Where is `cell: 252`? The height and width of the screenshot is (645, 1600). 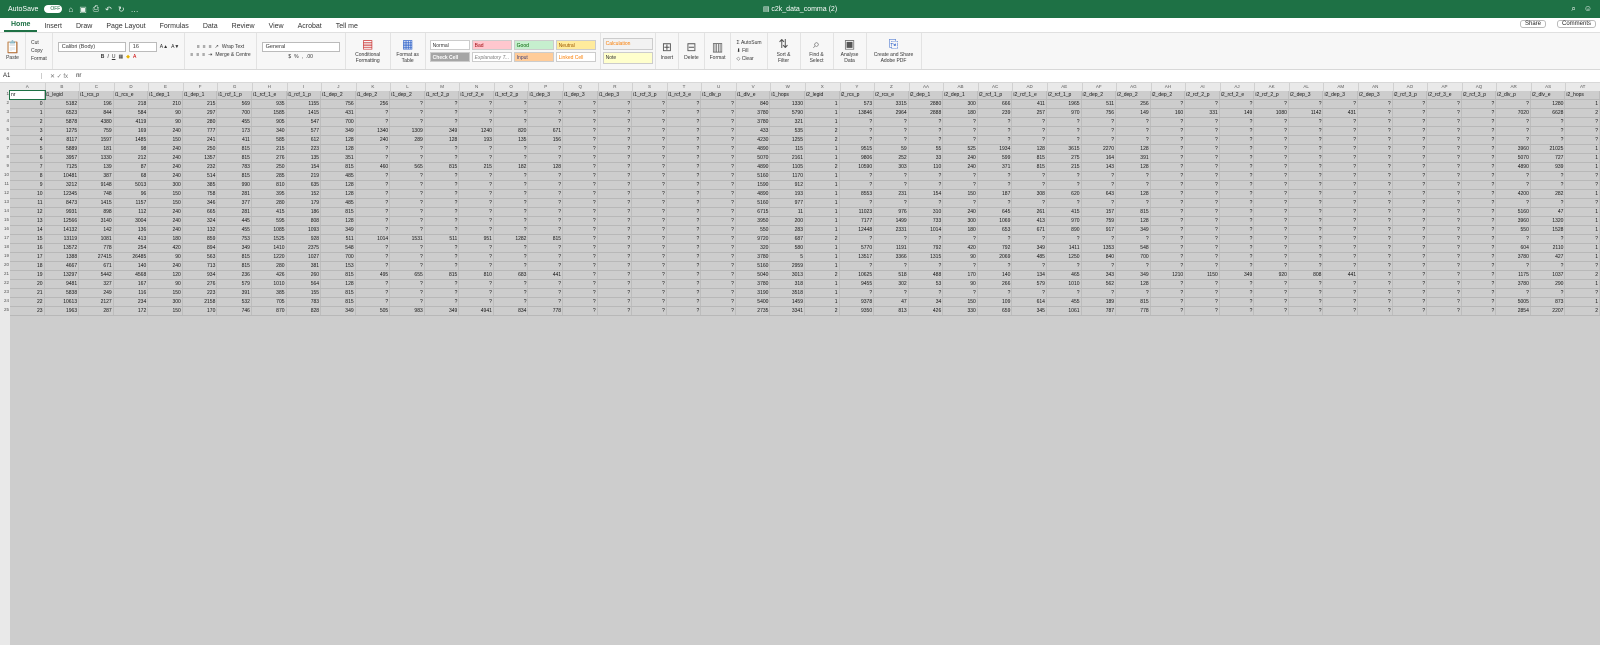 cell: 252 is located at coordinates (891, 158).